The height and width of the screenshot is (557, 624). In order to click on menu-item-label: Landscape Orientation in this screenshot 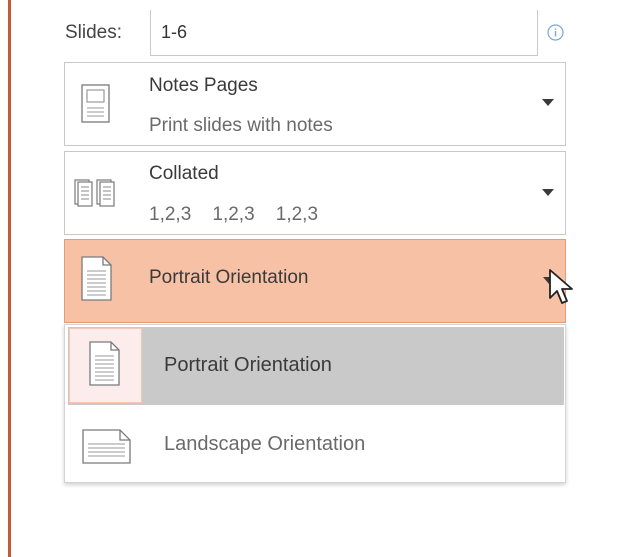, I will do `click(265, 444)`.